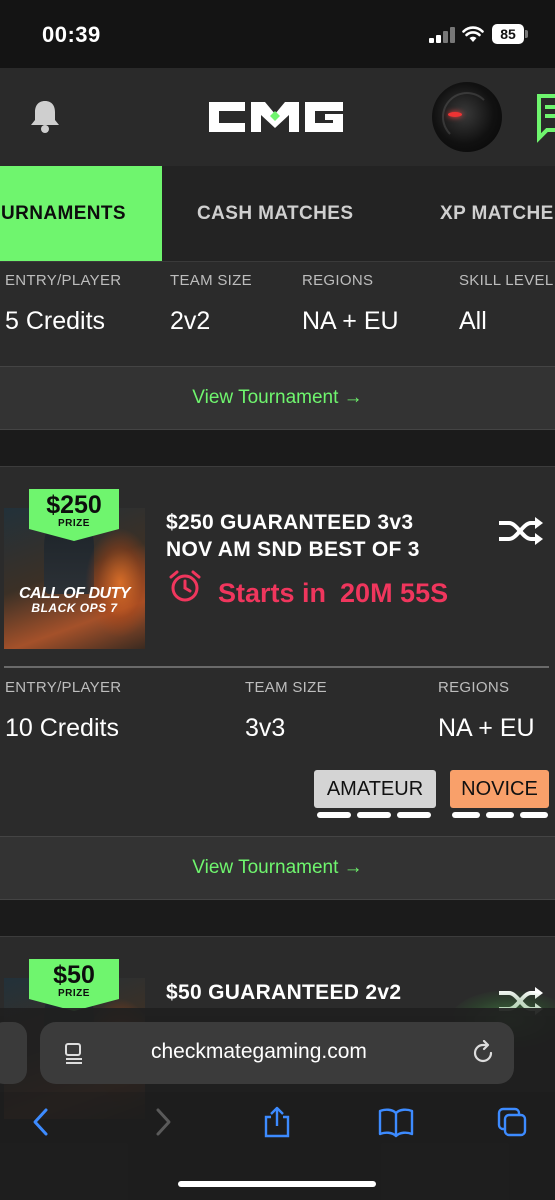  Describe the element at coordinates (374, 815) in the screenshot. I see `amateur-level-bar` at that location.